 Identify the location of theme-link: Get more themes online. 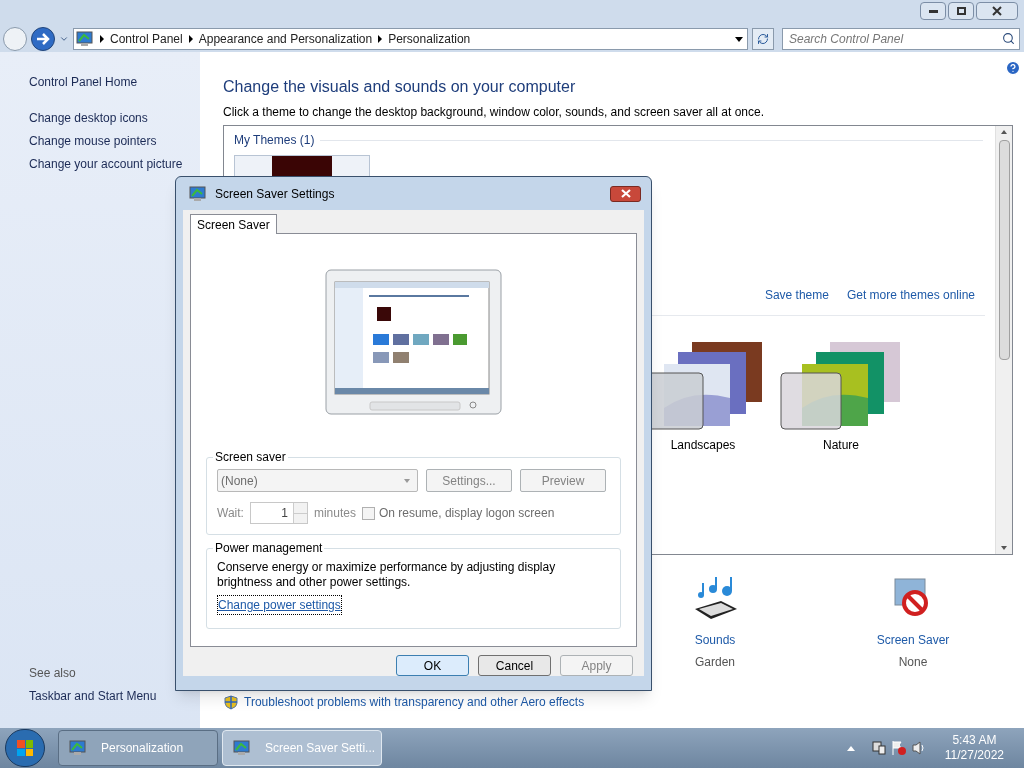
(910, 295).